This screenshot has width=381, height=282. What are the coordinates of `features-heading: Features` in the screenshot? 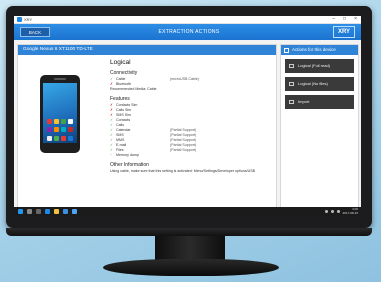 It's located at (120, 99).